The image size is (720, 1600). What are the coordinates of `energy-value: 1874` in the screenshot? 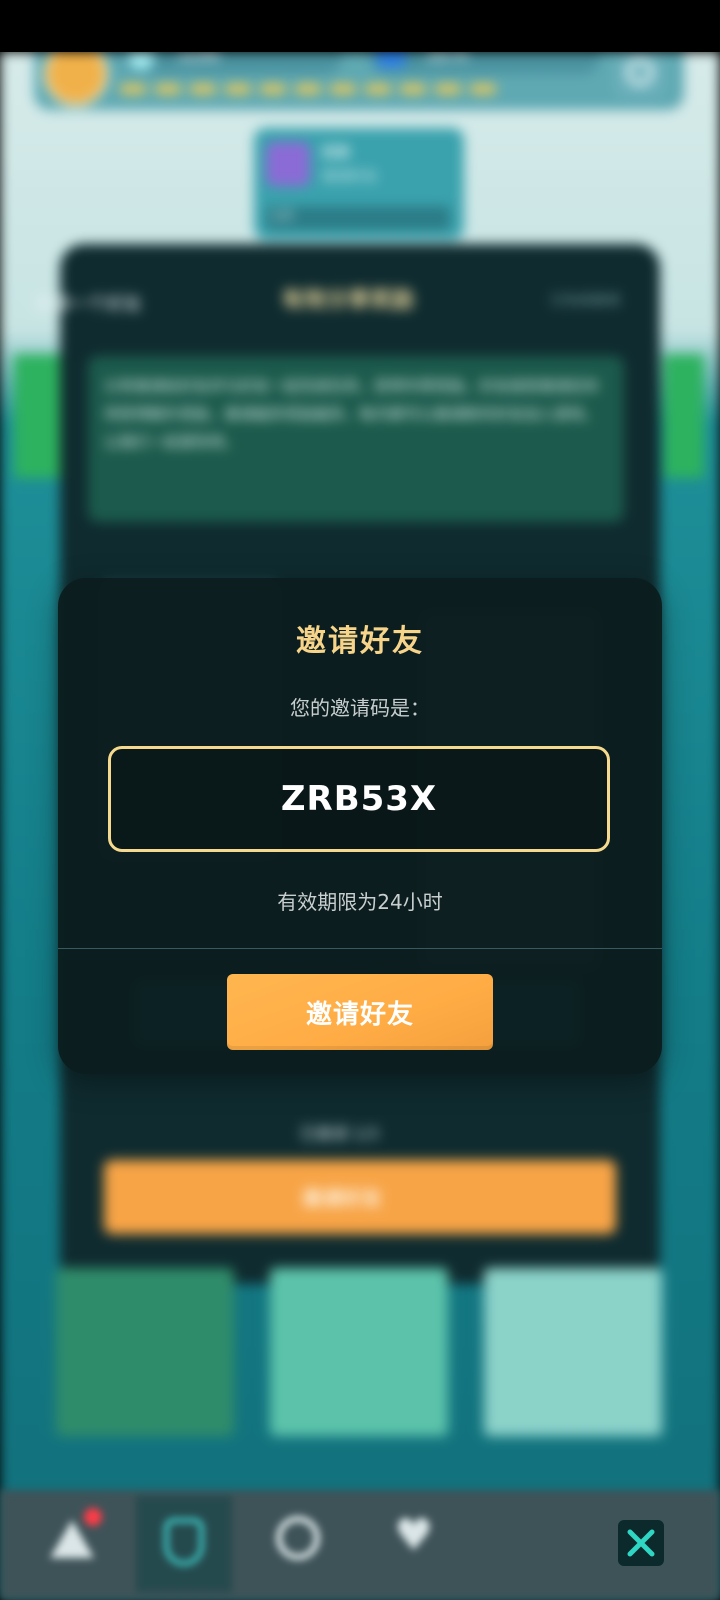 It's located at (447, 58).